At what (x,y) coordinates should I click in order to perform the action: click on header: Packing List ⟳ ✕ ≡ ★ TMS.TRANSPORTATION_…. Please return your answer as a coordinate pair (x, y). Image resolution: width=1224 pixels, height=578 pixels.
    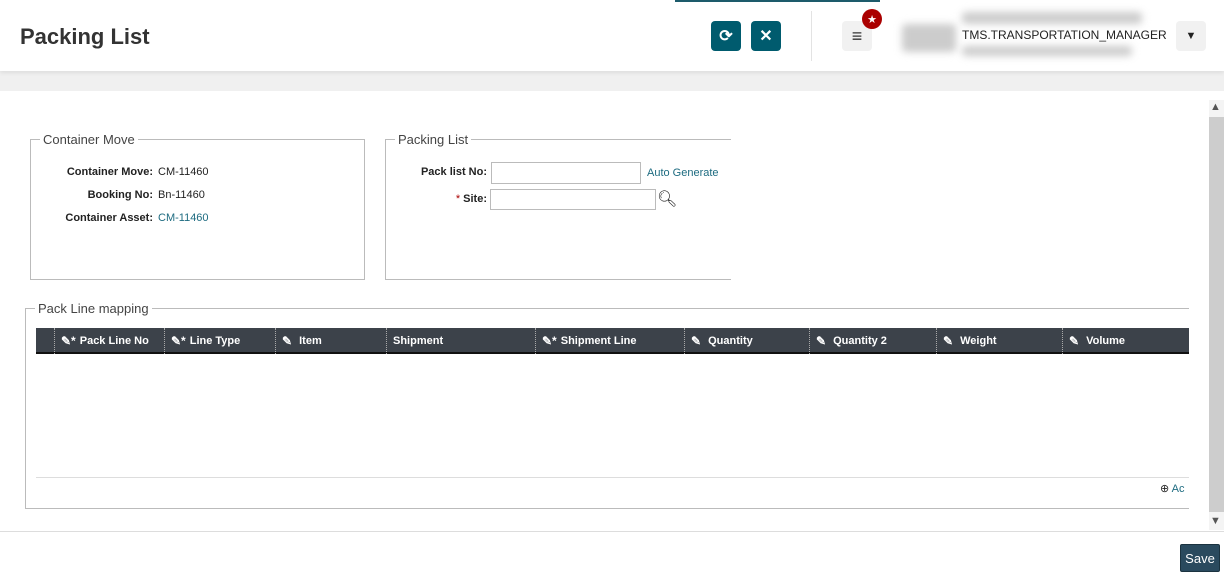
    Looking at the image, I should click on (612, 35).